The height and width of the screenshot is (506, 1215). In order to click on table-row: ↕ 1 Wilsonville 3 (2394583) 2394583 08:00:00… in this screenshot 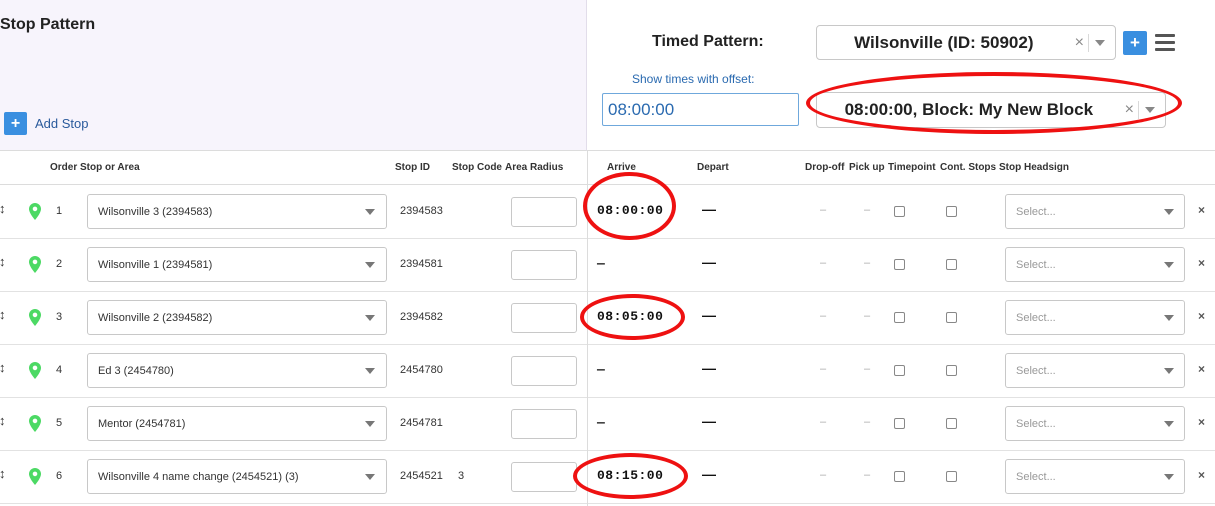, I will do `click(607, 212)`.